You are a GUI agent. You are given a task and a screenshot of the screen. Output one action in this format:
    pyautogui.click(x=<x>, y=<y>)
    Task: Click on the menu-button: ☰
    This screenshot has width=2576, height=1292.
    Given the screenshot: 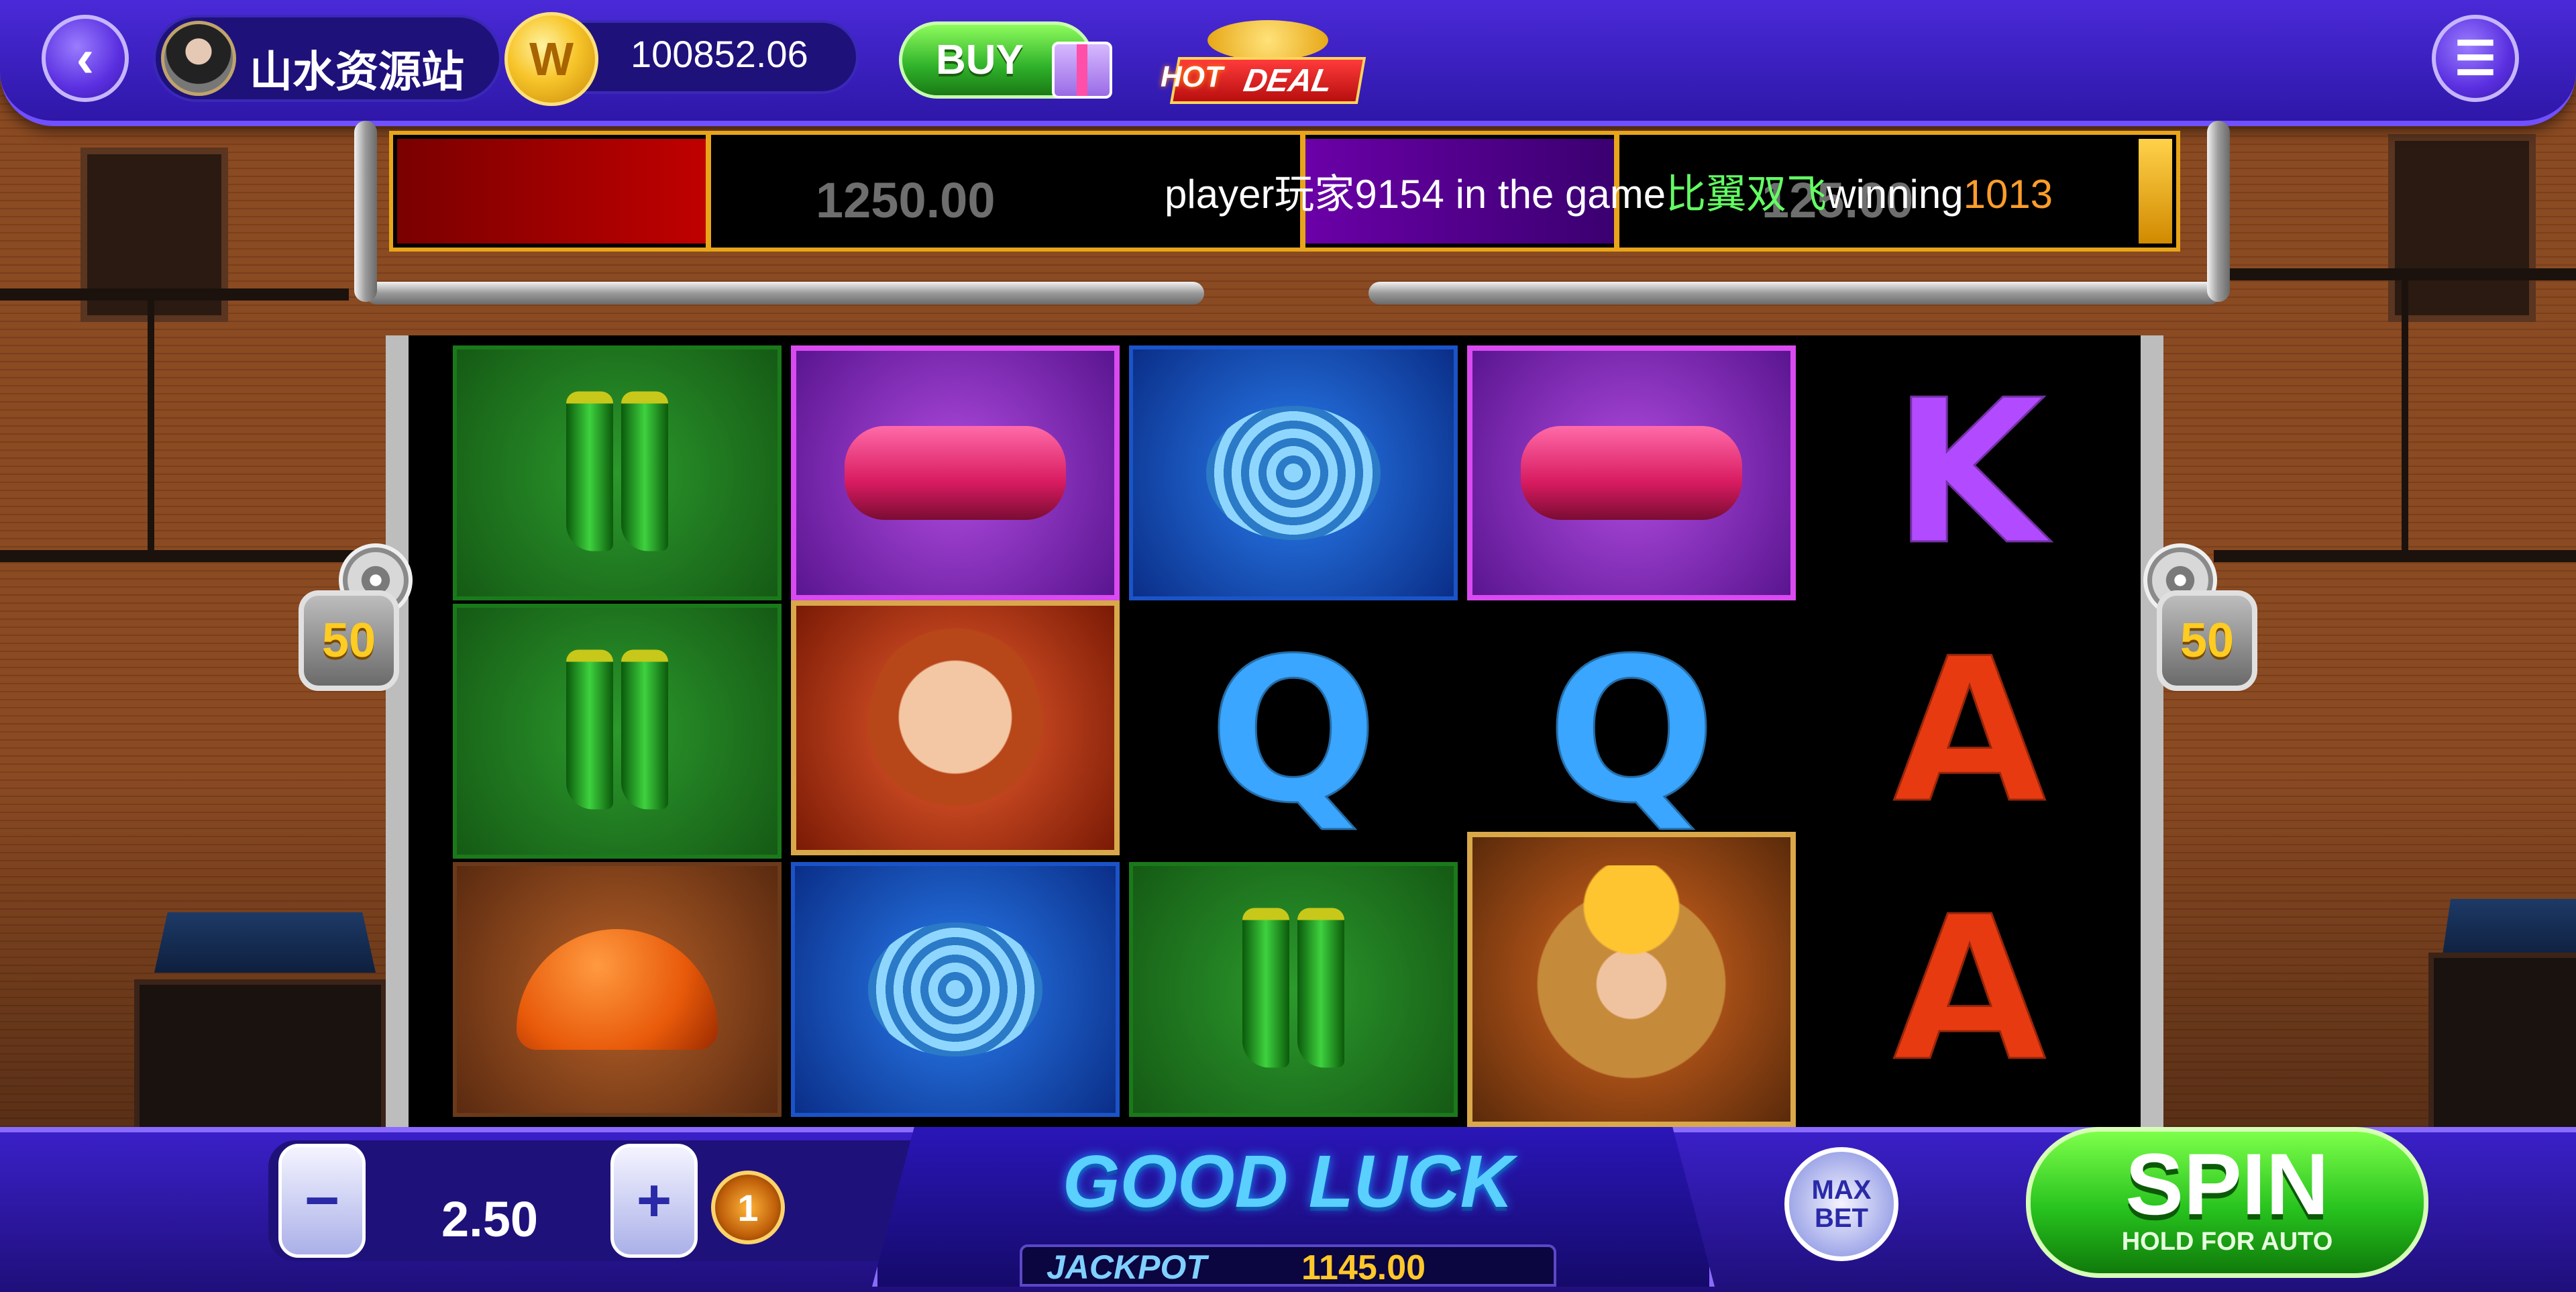 What is the action you would take?
    pyautogui.click(x=2475, y=58)
    